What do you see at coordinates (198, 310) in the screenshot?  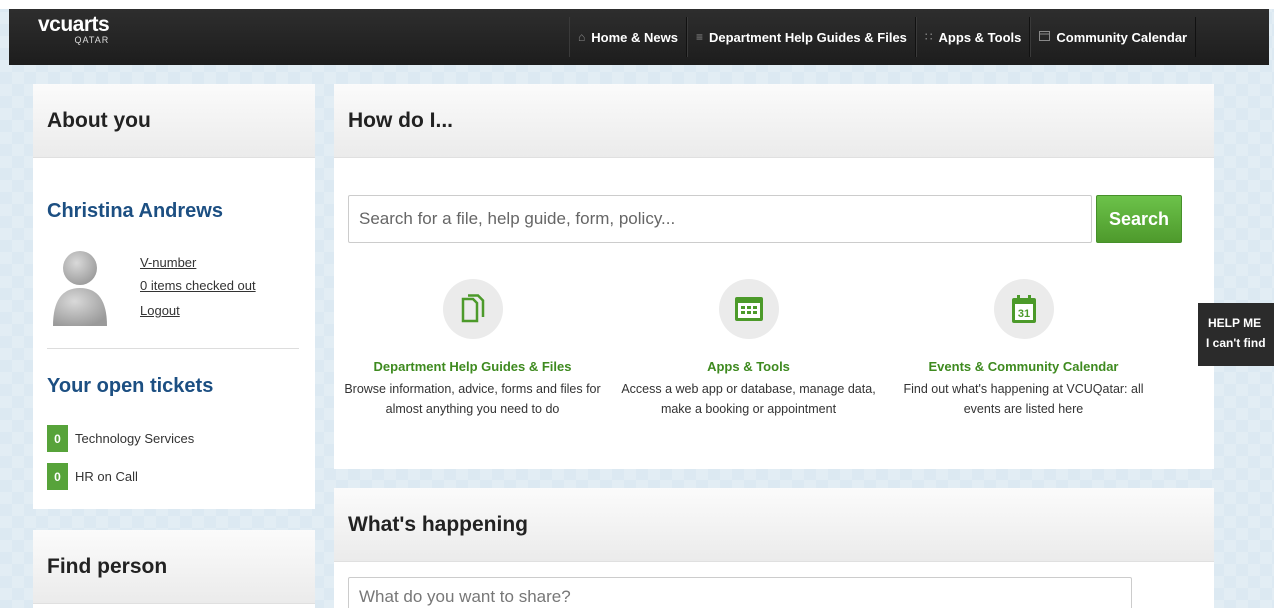 I see `logout-link: Logout` at bounding box center [198, 310].